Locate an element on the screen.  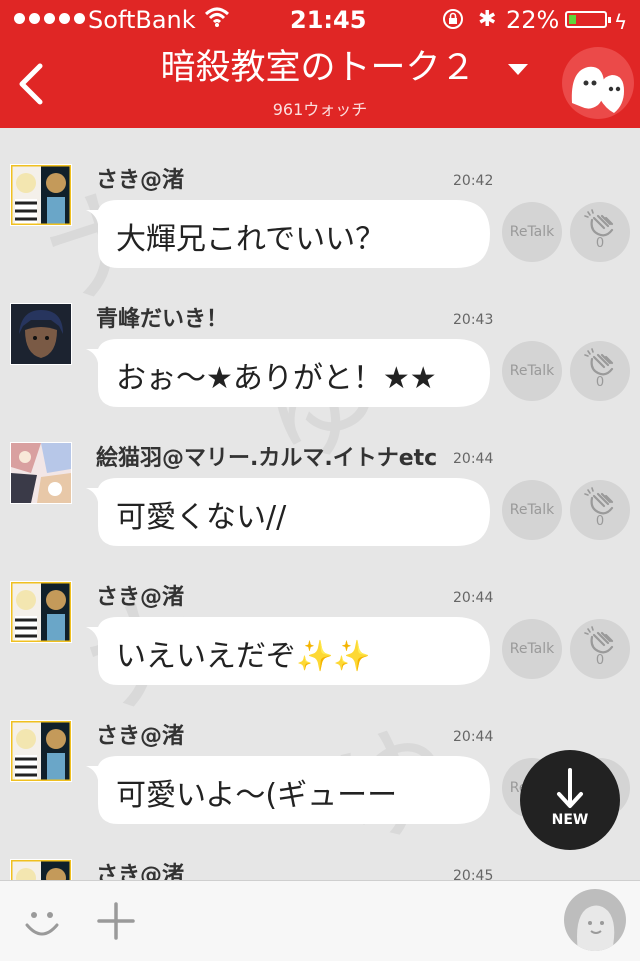
watch-count: 961ウォッチ is located at coordinates (320, 109).